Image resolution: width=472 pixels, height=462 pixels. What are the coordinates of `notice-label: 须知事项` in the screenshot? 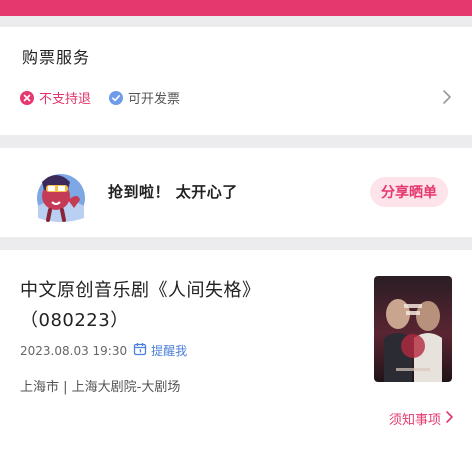 It's located at (414, 420).